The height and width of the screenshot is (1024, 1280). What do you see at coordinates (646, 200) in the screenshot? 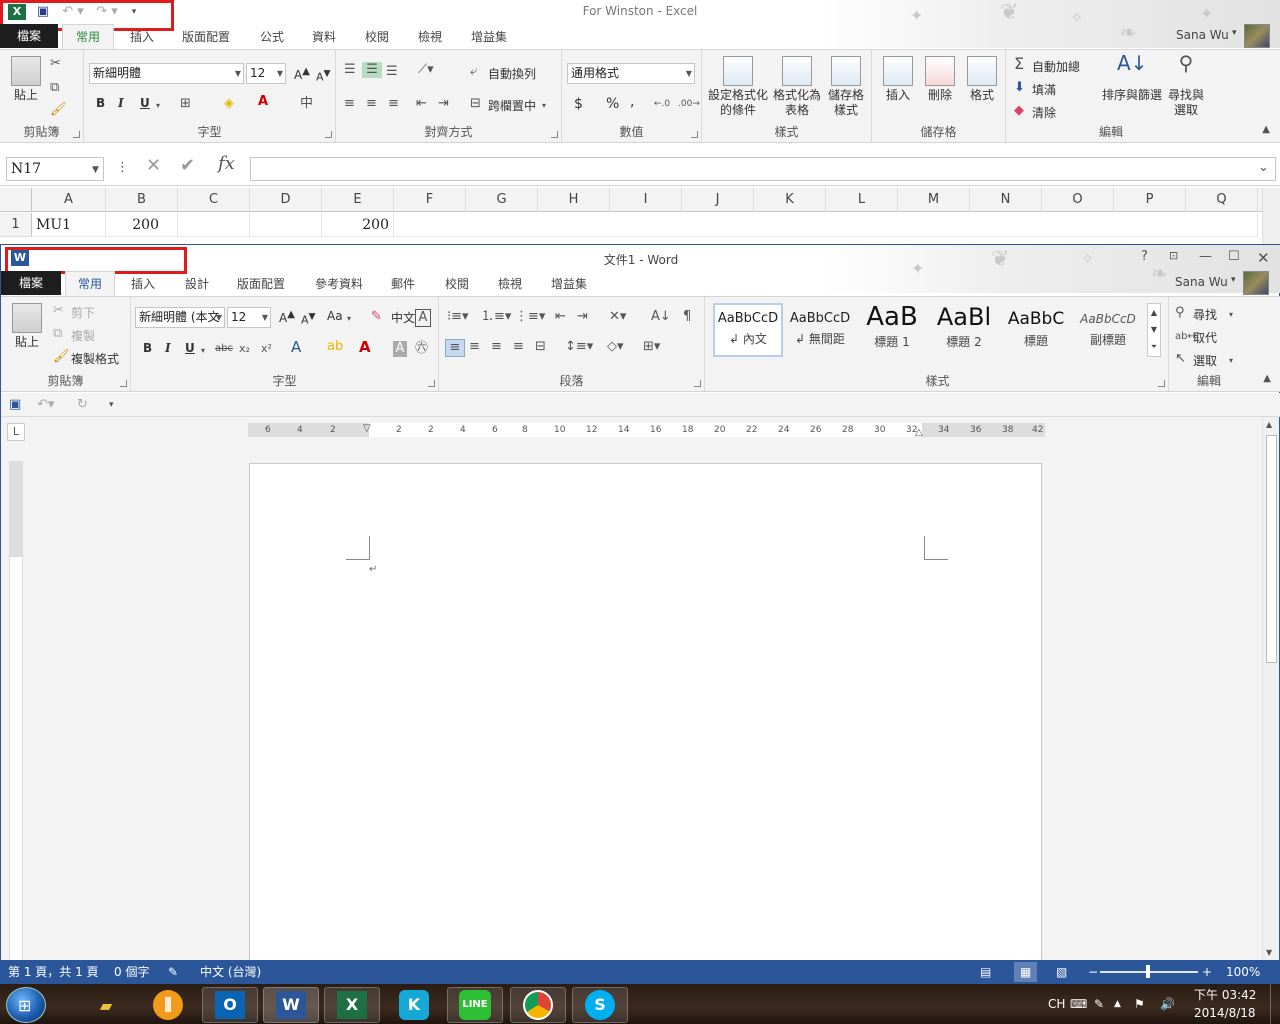
I see `column-header-i: I` at bounding box center [646, 200].